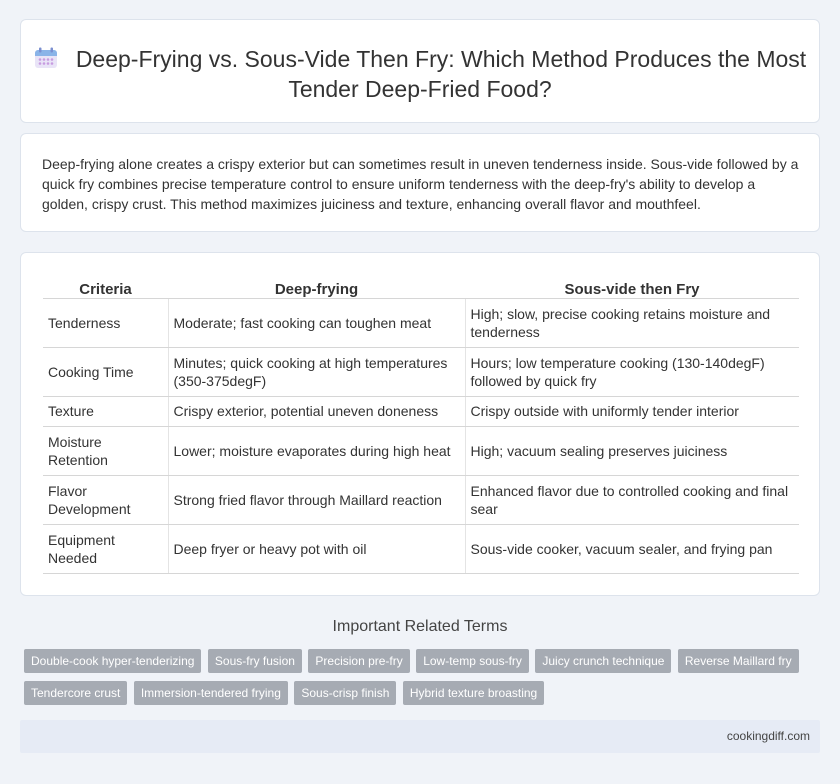 This screenshot has width=840, height=784. What do you see at coordinates (345, 693) in the screenshot?
I see `term-tag: Sous-crisp finish` at bounding box center [345, 693].